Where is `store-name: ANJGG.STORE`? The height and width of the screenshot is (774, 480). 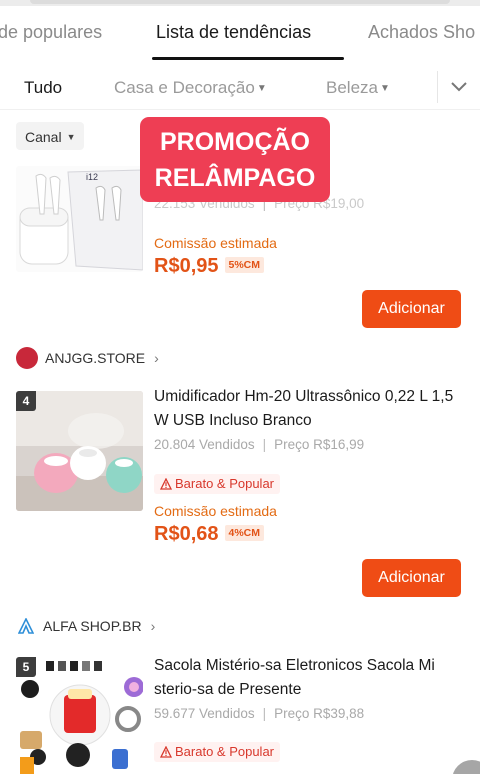 store-name: ANJGG.STORE is located at coordinates (95, 358).